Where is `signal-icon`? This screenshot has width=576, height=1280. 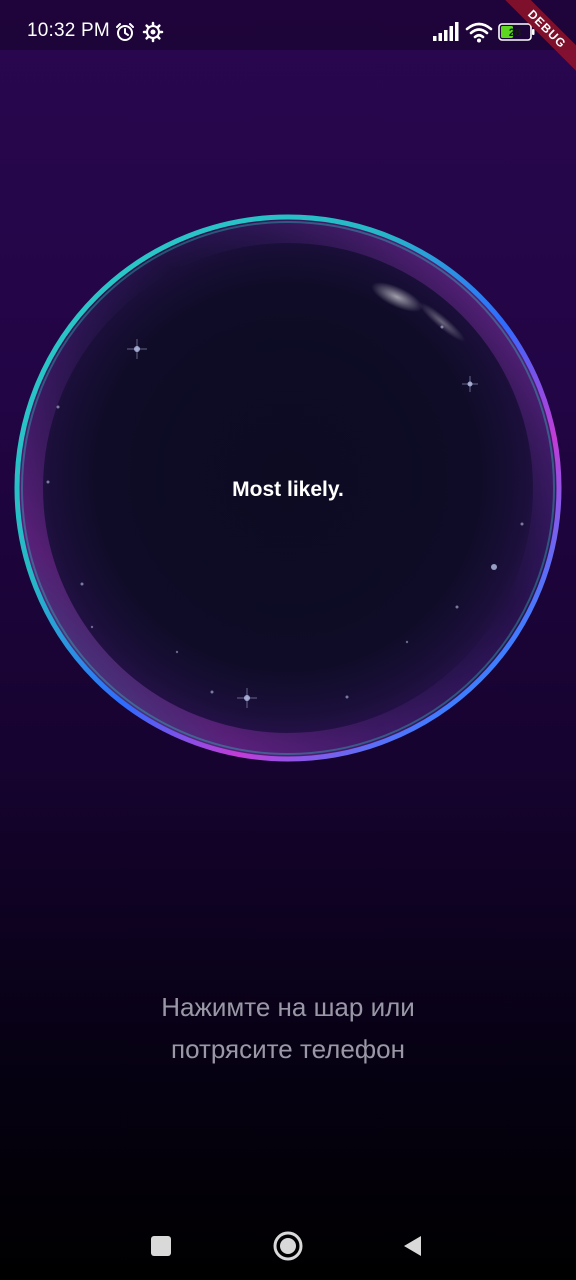
signal-icon is located at coordinates (447, 34).